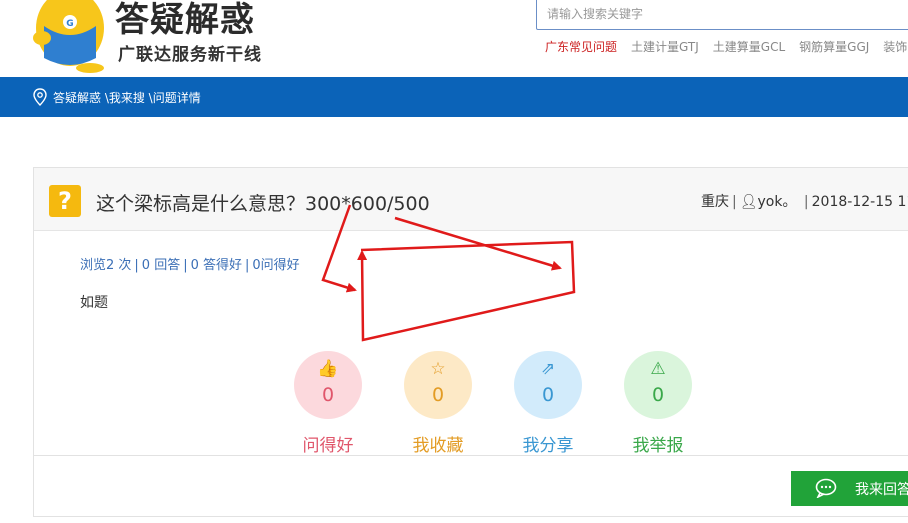  I want to click on stat-good-questions: 0问得好, so click(276, 265).